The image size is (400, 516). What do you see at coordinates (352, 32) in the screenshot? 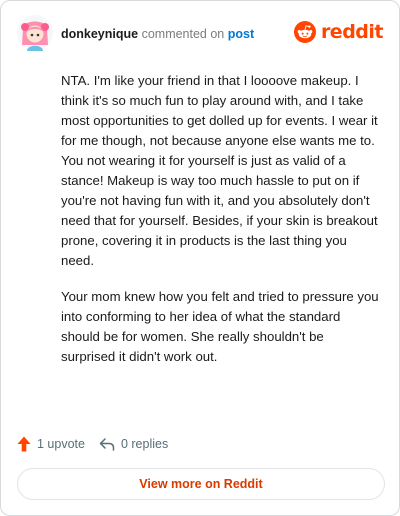
I see `reddit-wordmark: reddit` at bounding box center [352, 32].